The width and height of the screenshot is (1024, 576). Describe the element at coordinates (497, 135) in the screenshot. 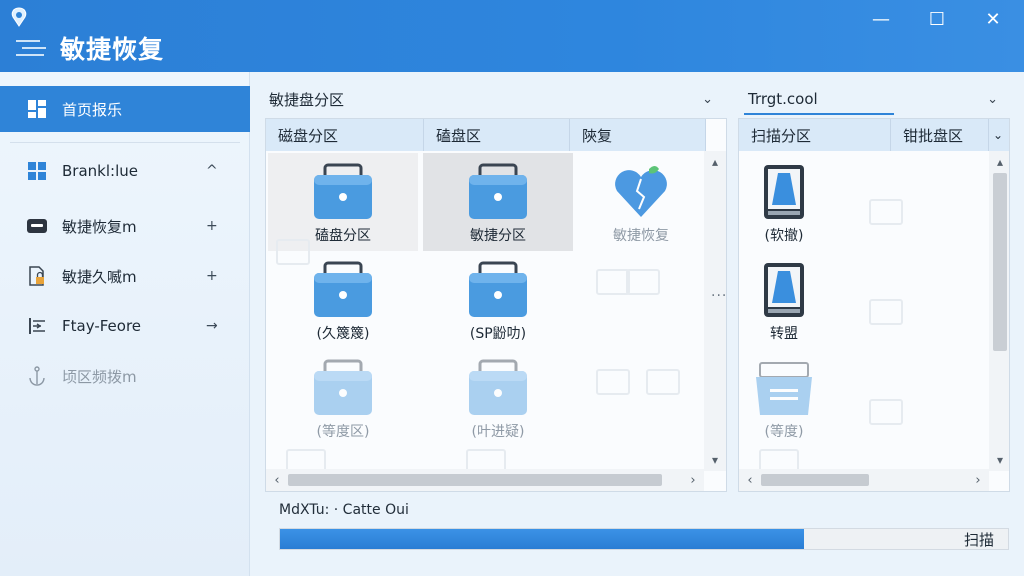

I see `column-header: 磕盘区` at that location.